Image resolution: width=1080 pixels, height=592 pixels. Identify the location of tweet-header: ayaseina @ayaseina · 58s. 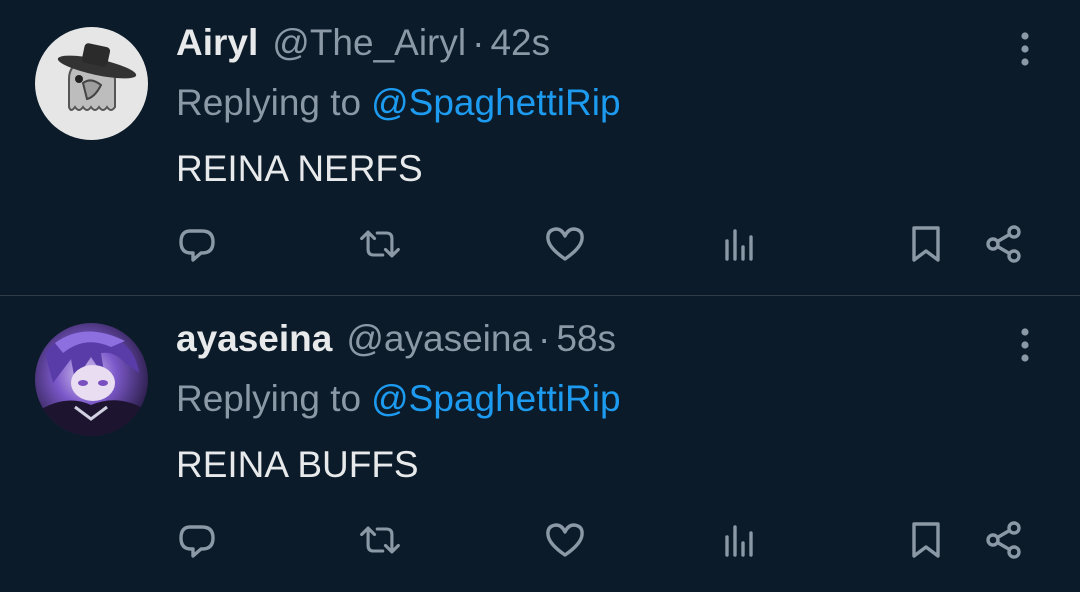
(396, 343).